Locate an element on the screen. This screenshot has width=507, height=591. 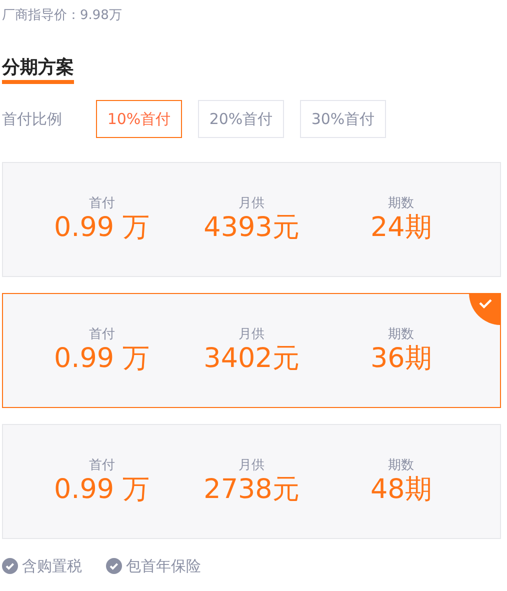
guide-price-text: 厂商指导价：9.98万 is located at coordinates (62, 16).